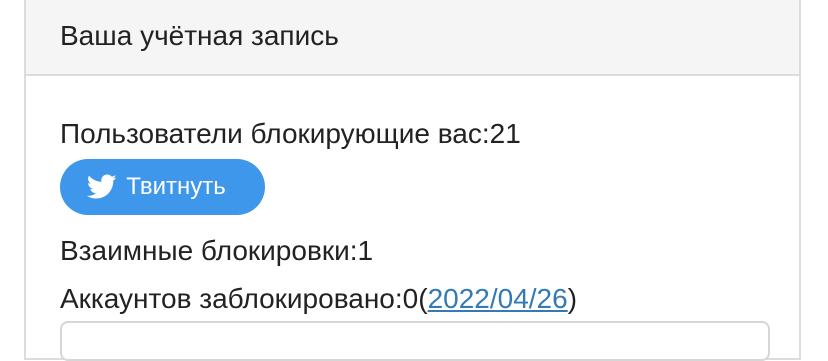 The width and height of the screenshot is (828, 361). Describe the element at coordinates (415, 341) in the screenshot. I see `text-input-box` at that location.